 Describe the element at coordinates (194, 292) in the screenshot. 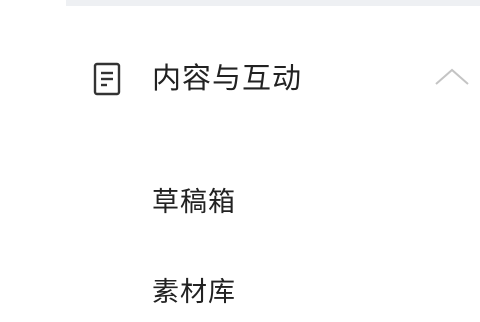

I see `sidebar-item-label: 素材库` at that location.